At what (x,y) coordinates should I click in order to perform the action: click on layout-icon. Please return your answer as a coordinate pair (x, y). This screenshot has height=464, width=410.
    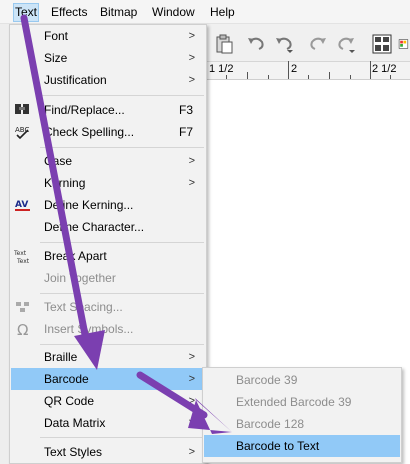
    Looking at the image, I should click on (382, 44).